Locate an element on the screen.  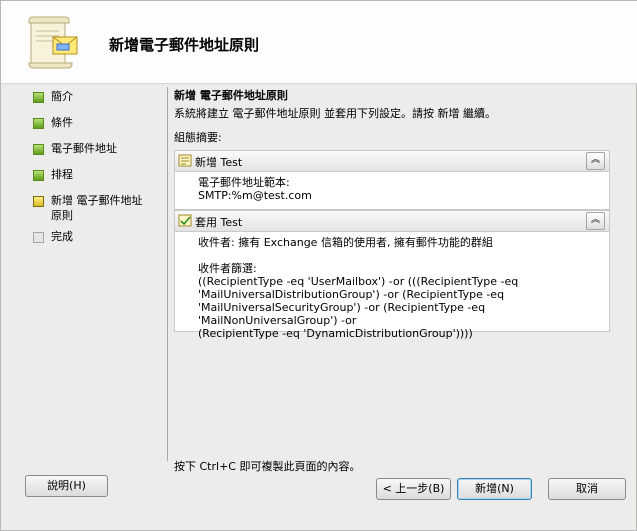
step-complete: 完成 is located at coordinates (96, 242).